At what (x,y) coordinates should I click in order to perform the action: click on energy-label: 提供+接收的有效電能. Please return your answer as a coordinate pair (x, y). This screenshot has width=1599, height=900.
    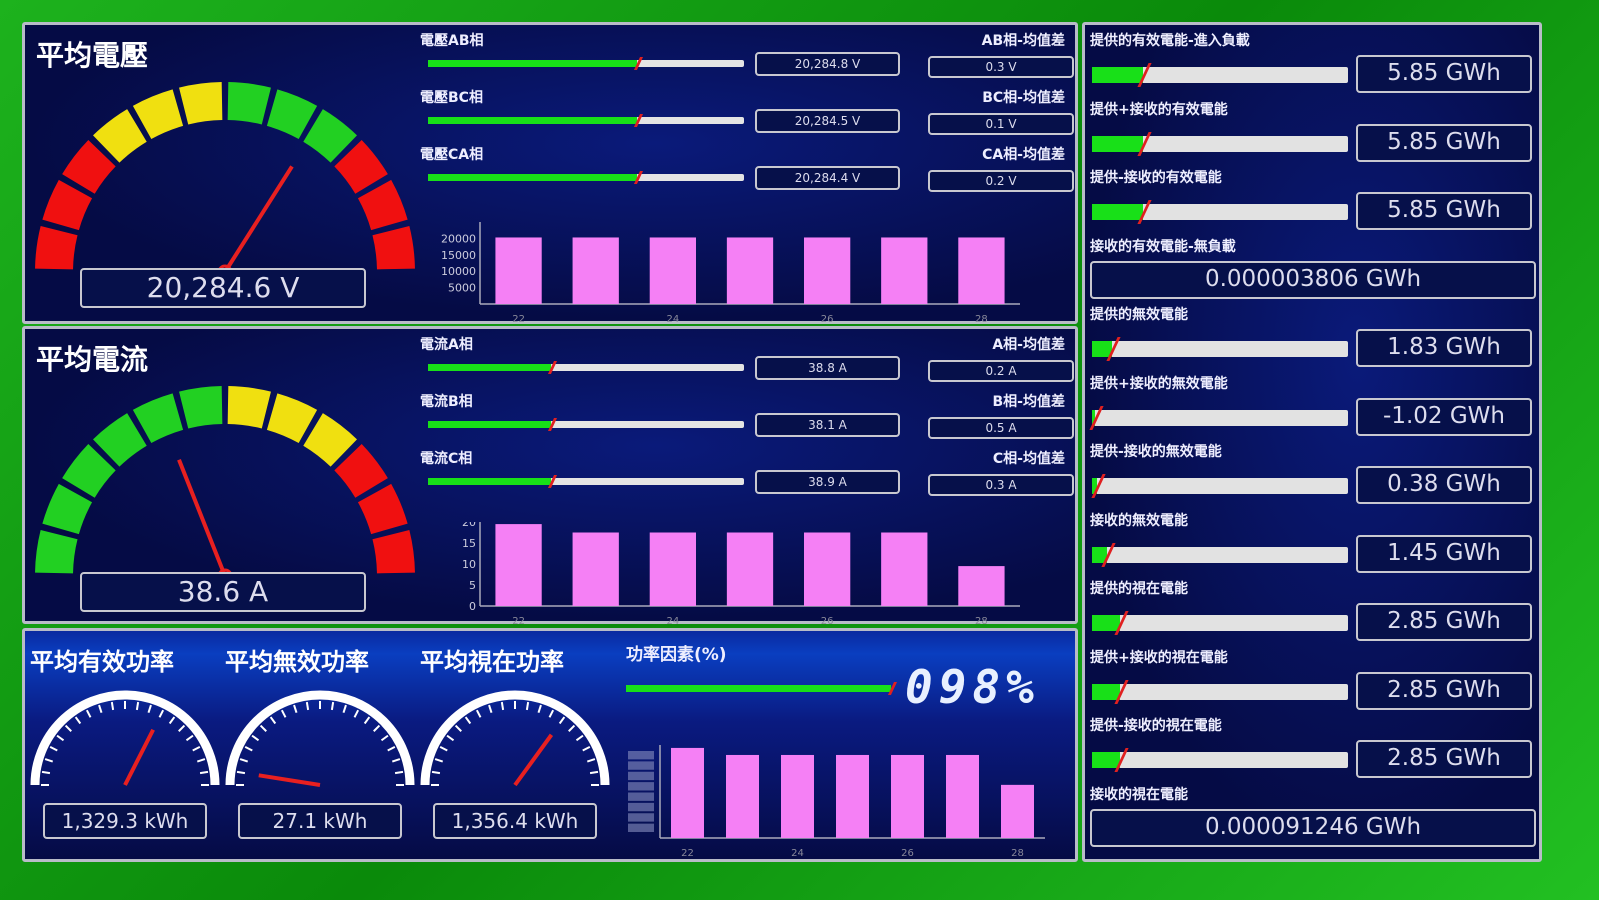
    Looking at the image, I should click on (1159, 109).